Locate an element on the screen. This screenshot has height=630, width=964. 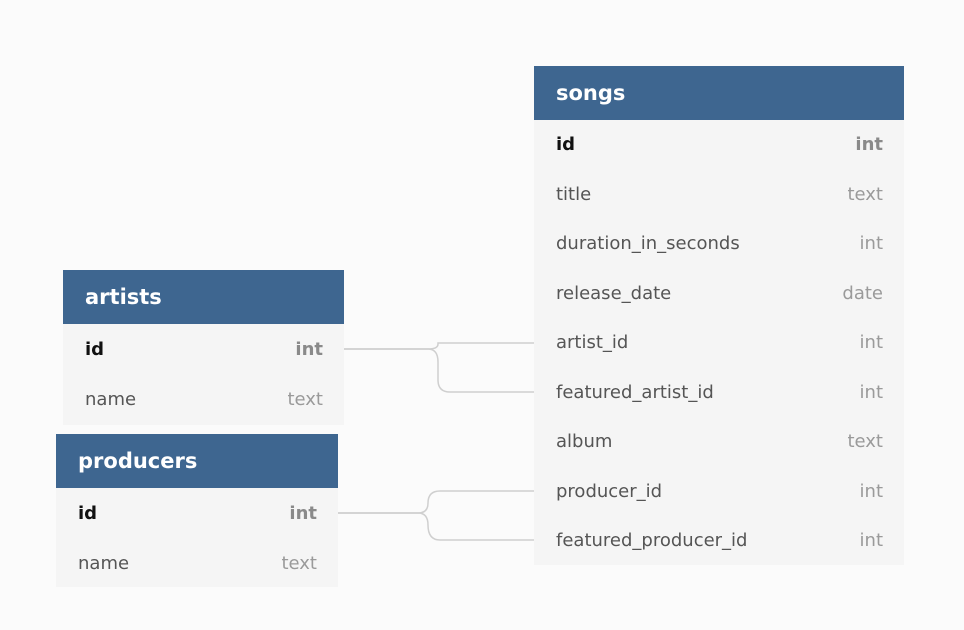
table-columns-artists: id int name text is located at coordinates (203, 374).